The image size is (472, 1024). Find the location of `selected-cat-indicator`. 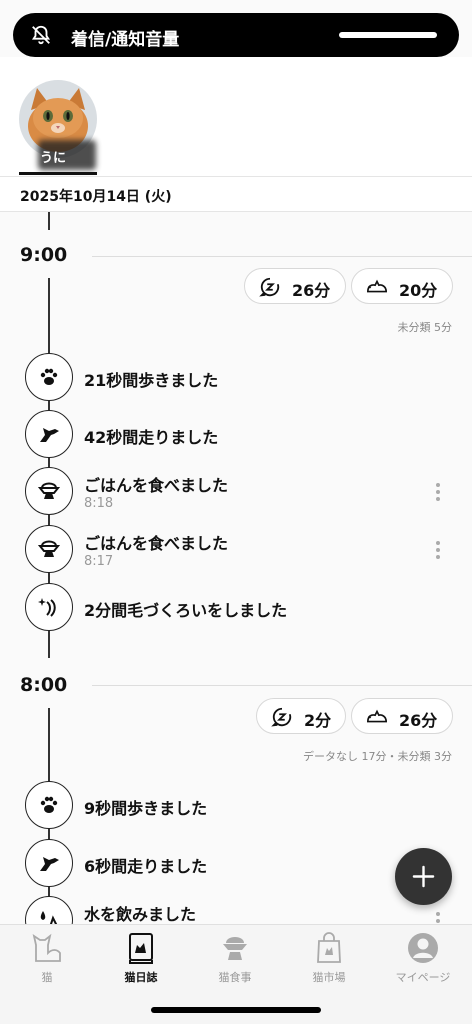

selected-cat-indicator is located at coordinates (58, 173).